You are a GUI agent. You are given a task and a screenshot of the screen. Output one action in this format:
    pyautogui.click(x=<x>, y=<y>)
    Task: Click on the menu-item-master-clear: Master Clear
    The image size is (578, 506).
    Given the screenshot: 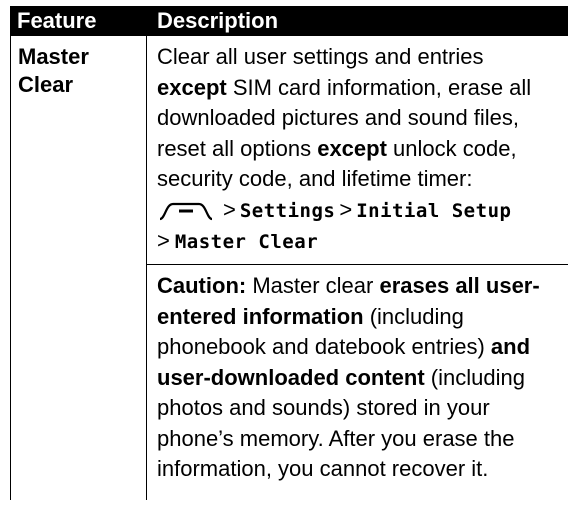 What is the action you would take?
    pyautogui.click(x=246, y=242)
    